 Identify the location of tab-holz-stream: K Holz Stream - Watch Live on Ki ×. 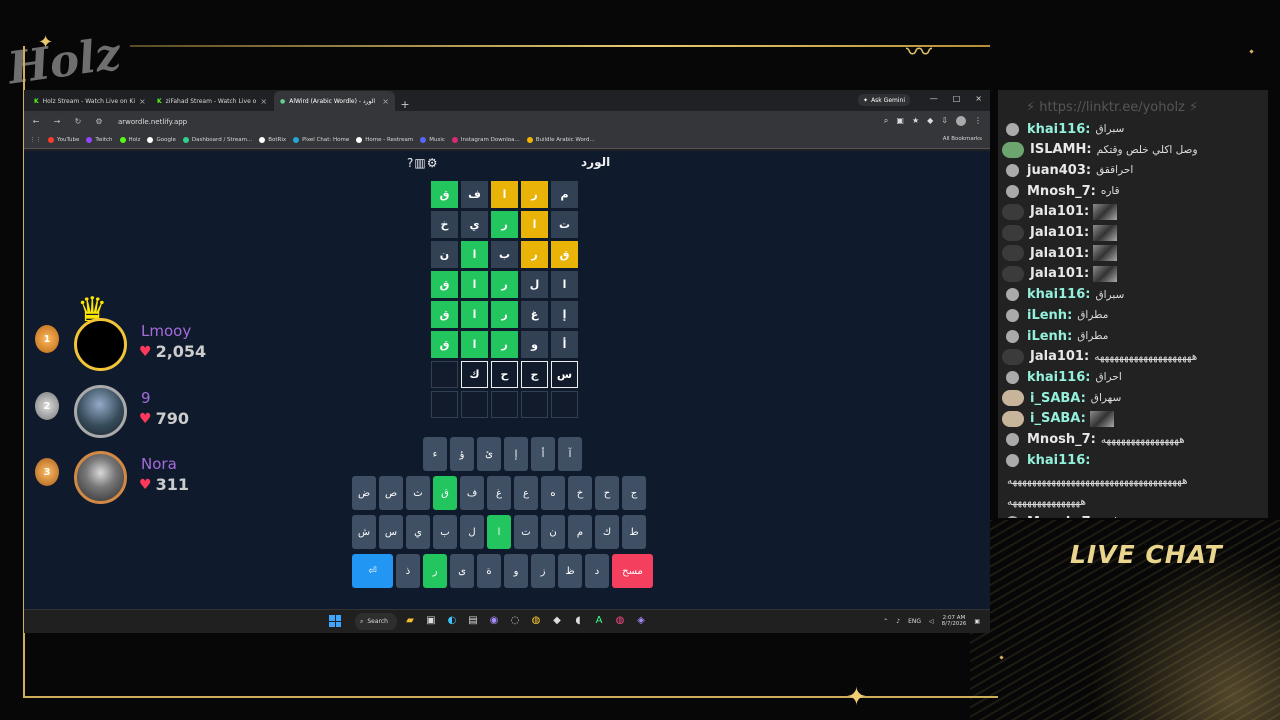
(88, 101).